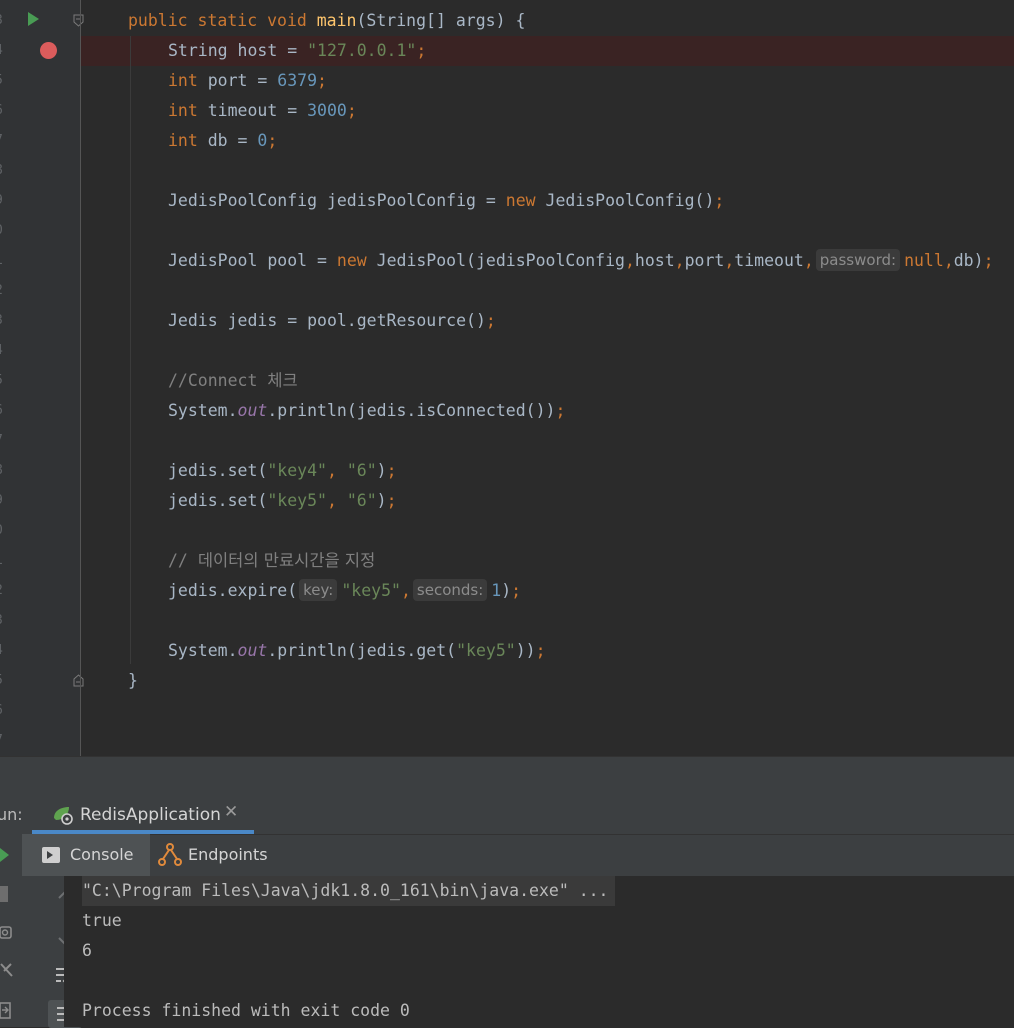 This screenshot has width=1014, height=1028. What do you see at coordinates (3, 561) in the screenshot?
I see `line-number: 1` at bounding box center [3, 561].